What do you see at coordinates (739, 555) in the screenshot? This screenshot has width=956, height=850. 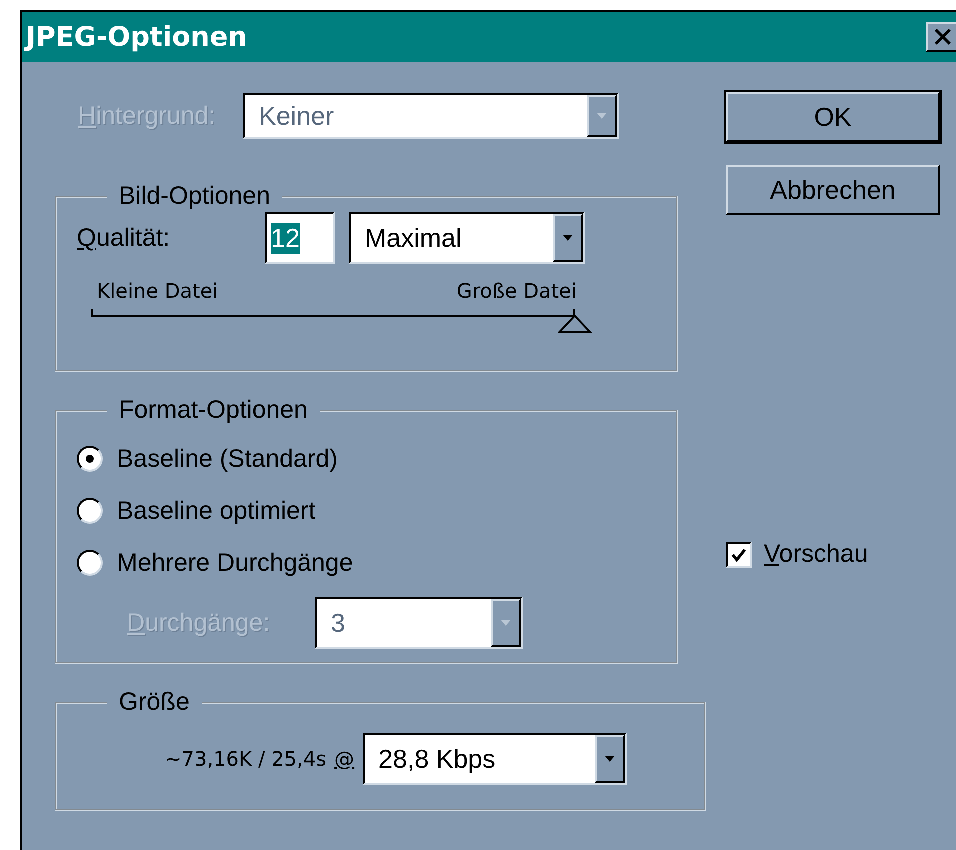 I see `checkbox` at bounding box center [739, 555].